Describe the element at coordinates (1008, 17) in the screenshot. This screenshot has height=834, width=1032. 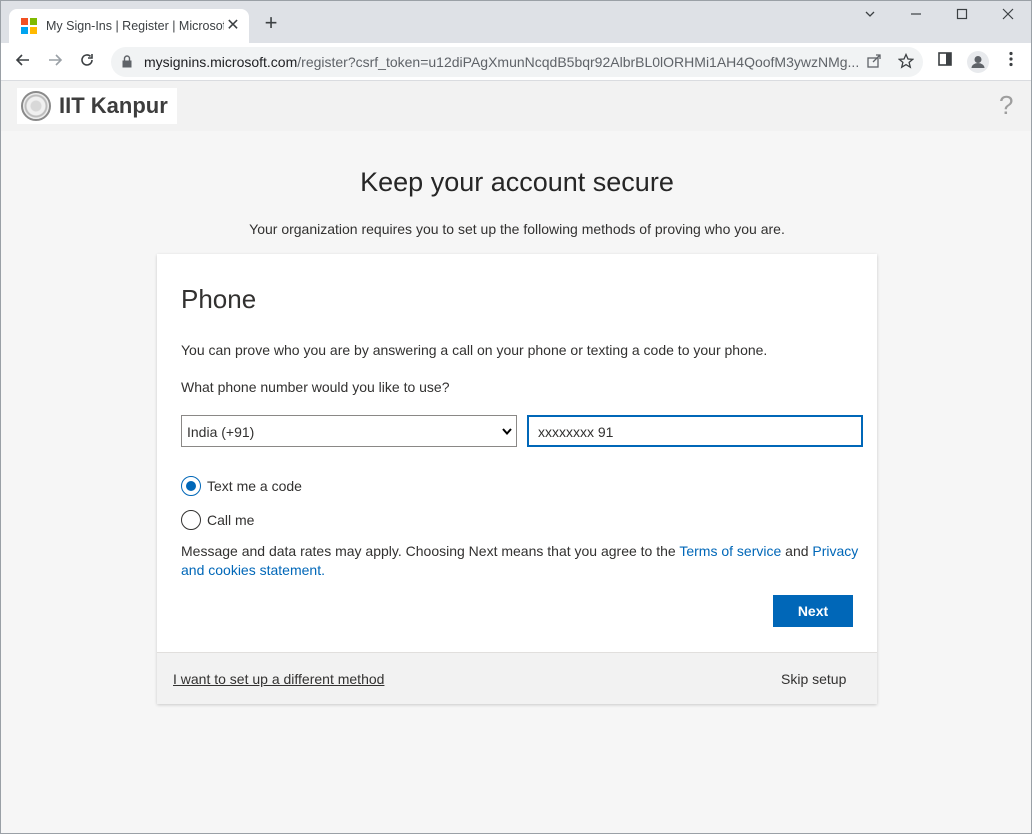
I see `close-window-icon` at that location.